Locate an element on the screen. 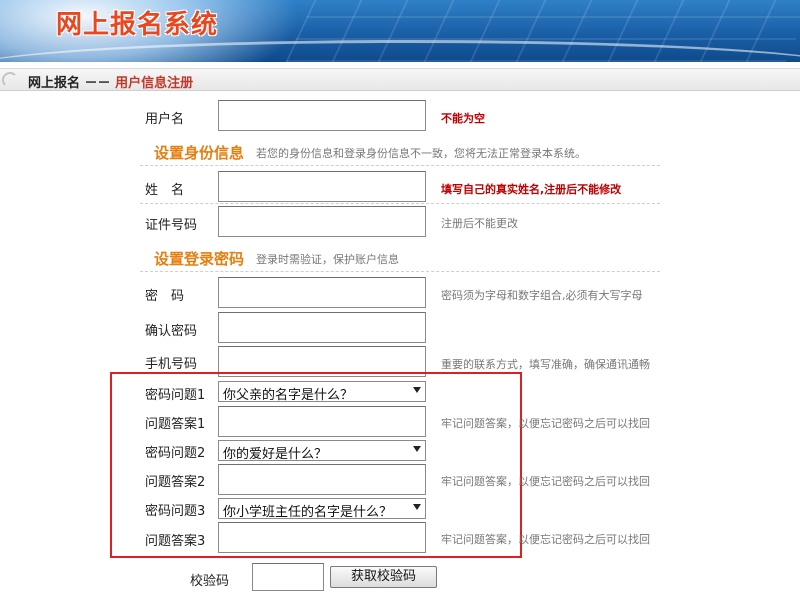 This screenshot has width=800, height=600. question2-value: 你的爱好是什么？ is located at coordinates (275, 454).